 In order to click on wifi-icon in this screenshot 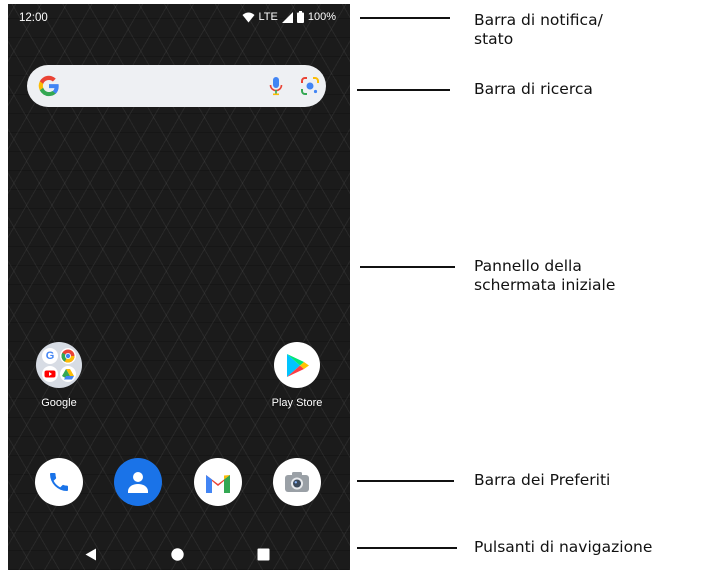, I will do `click(248, 17)`.